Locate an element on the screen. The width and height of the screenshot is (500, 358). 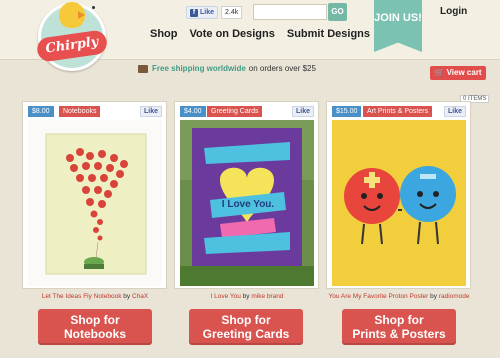
nav-item-vote-on-designs: Vote on Designs is located at coordinates (232, 34).